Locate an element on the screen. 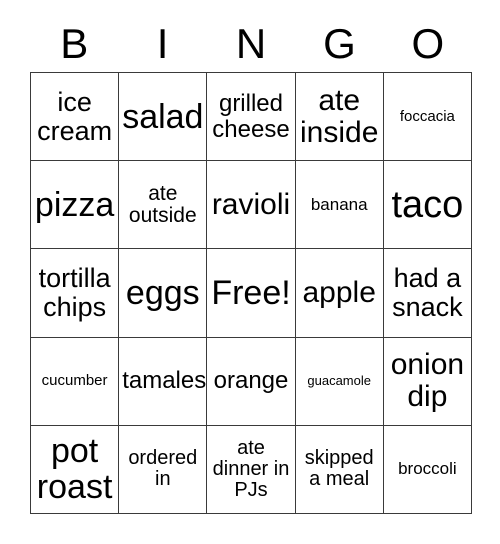  bingo-cell-label: foccacia is located at coordinates (427, 116).